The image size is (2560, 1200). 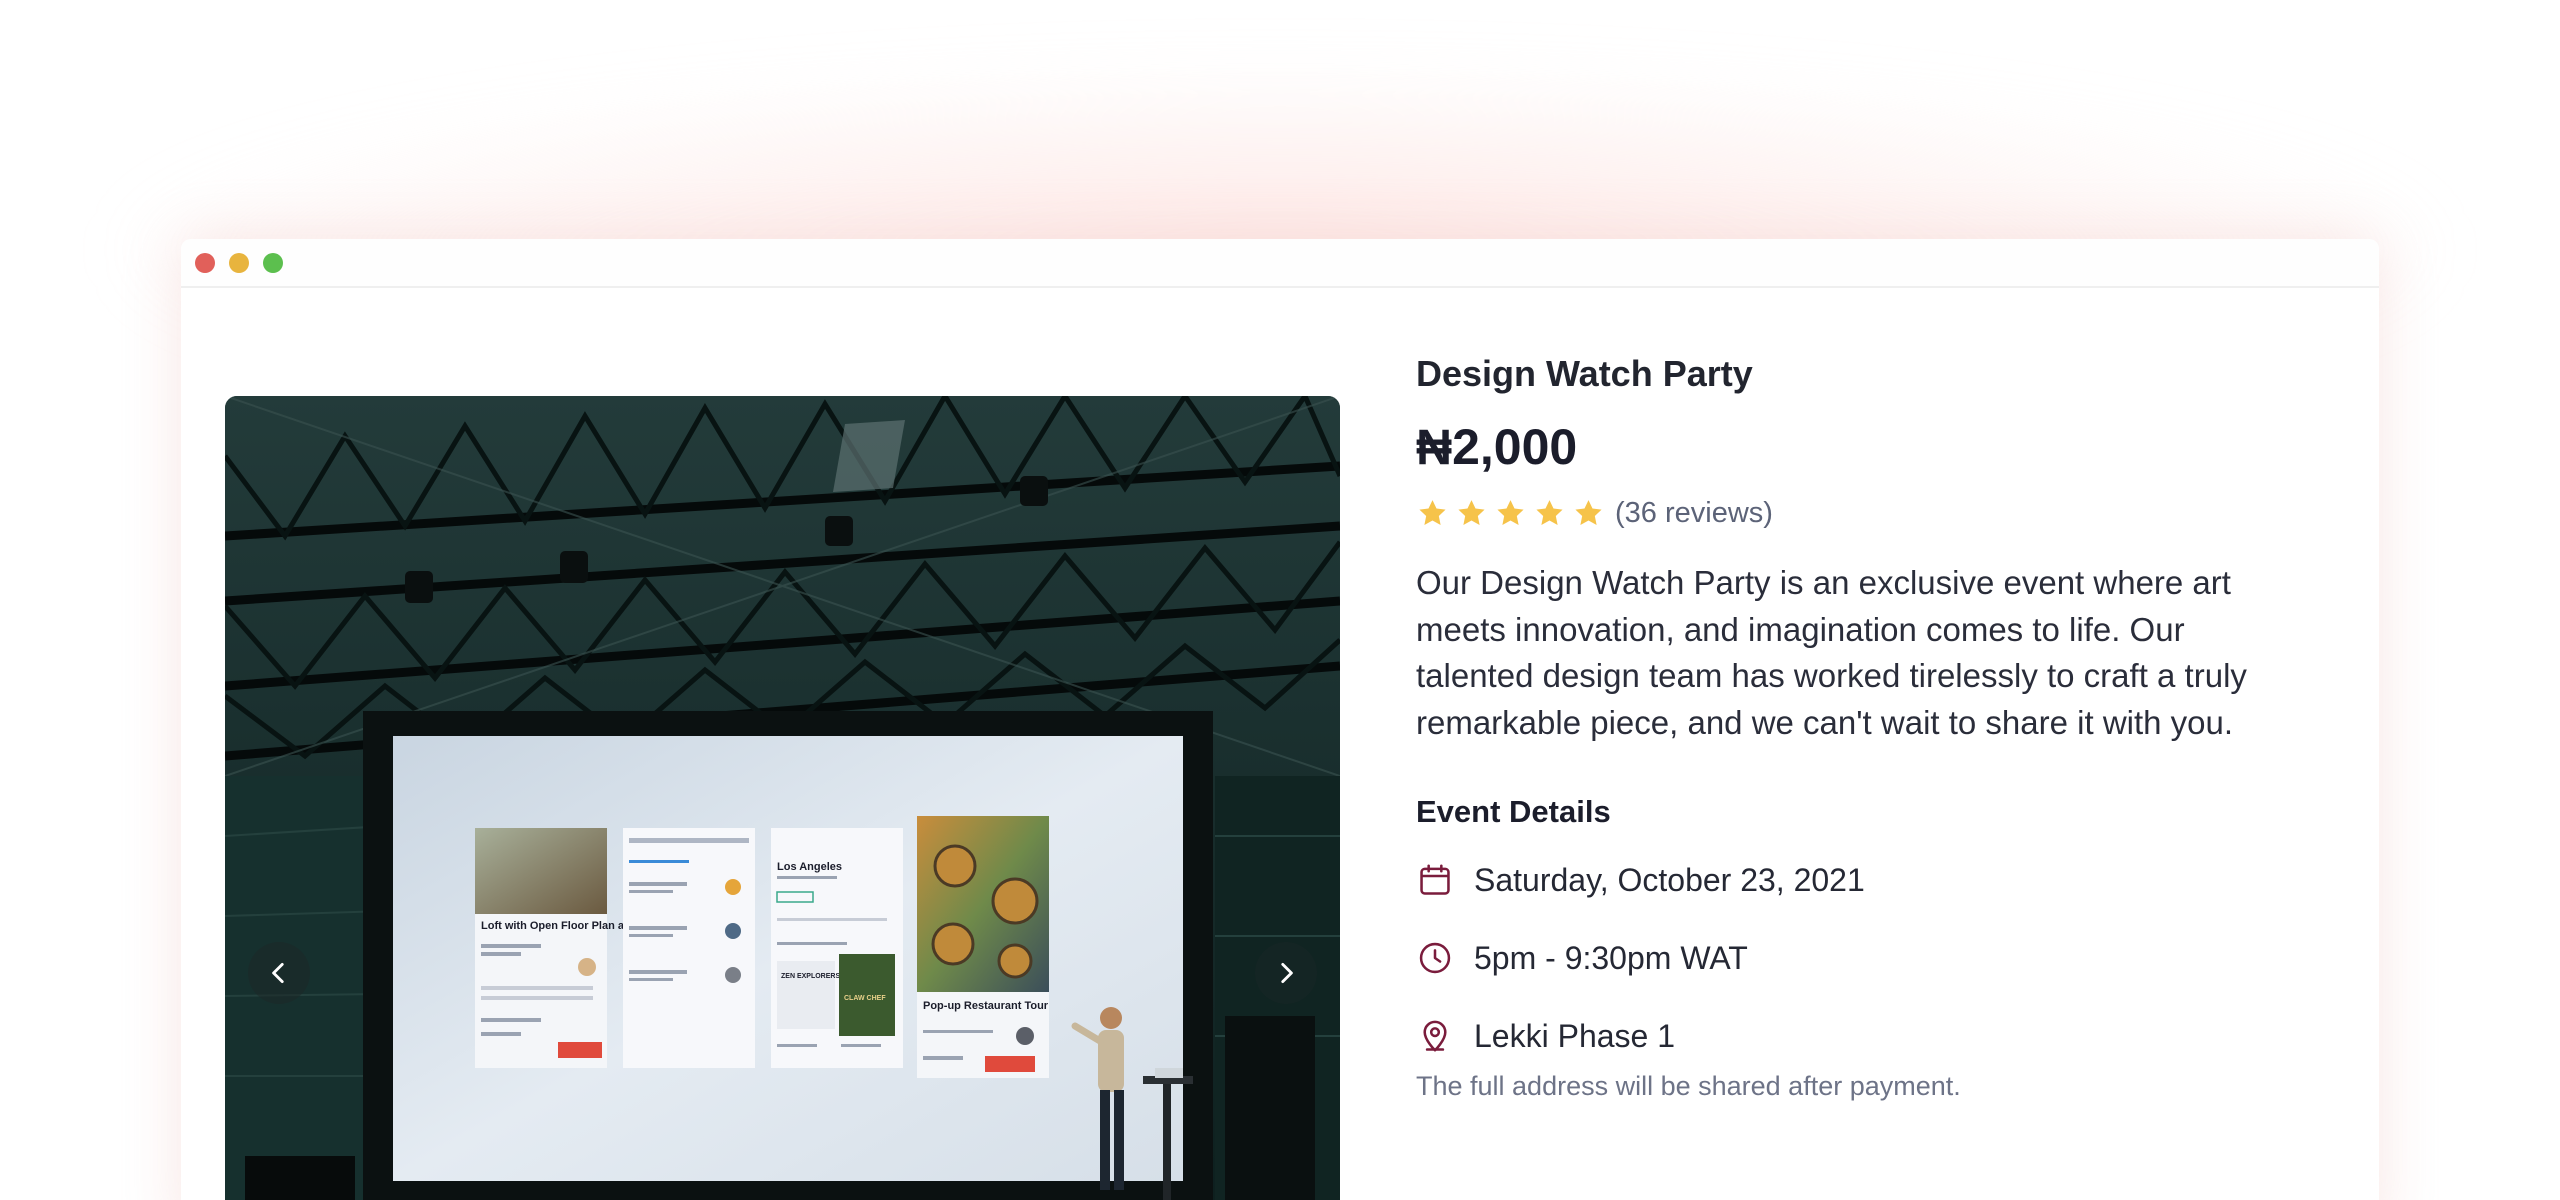 What do you see at coordinates (810, 976) in the screenshot?
I see `screen-card3-book-title: ZEN EXPLORERS` at bounding box center [810, 976].